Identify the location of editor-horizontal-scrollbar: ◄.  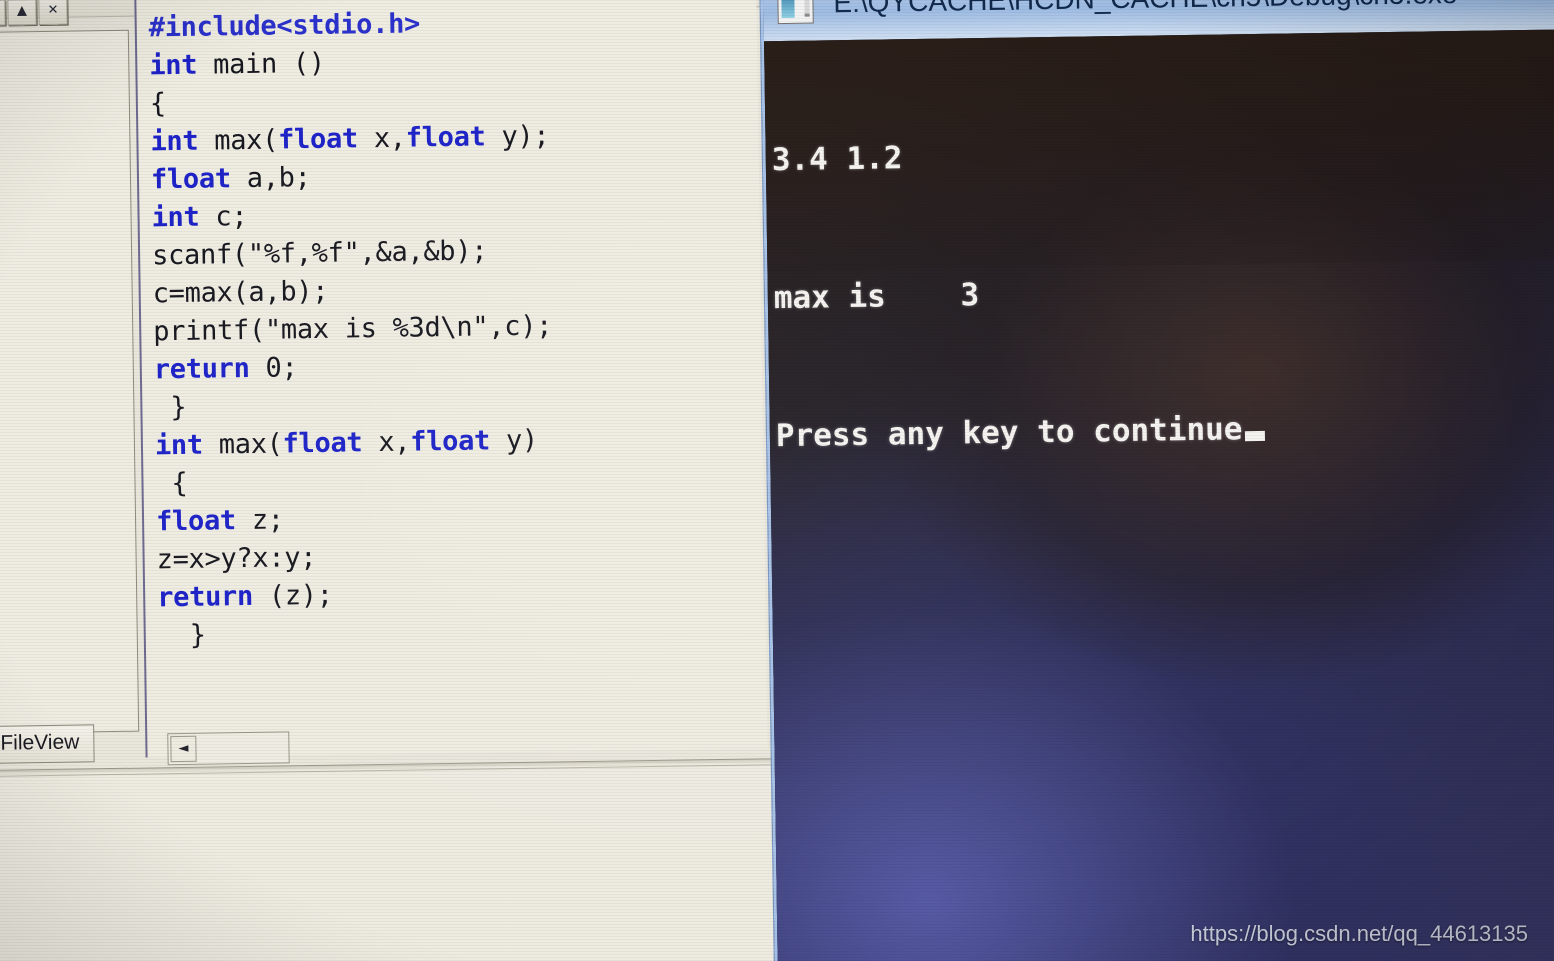
(228, 748).